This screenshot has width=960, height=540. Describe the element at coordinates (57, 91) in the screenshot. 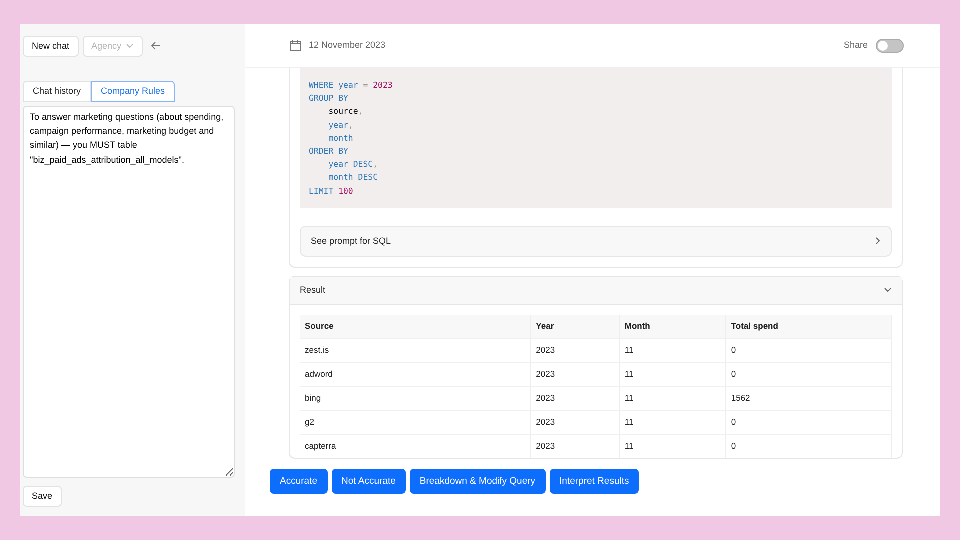

I see `tab: Chat history` at that location.